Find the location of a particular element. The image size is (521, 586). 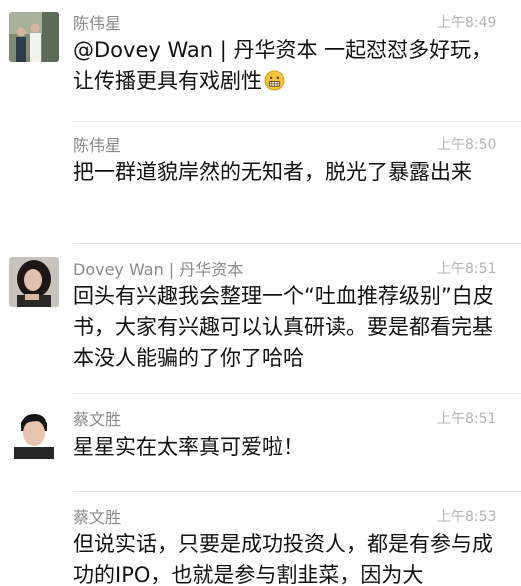

timestamp: 上午8:49 is located at coordinates (467, 23).